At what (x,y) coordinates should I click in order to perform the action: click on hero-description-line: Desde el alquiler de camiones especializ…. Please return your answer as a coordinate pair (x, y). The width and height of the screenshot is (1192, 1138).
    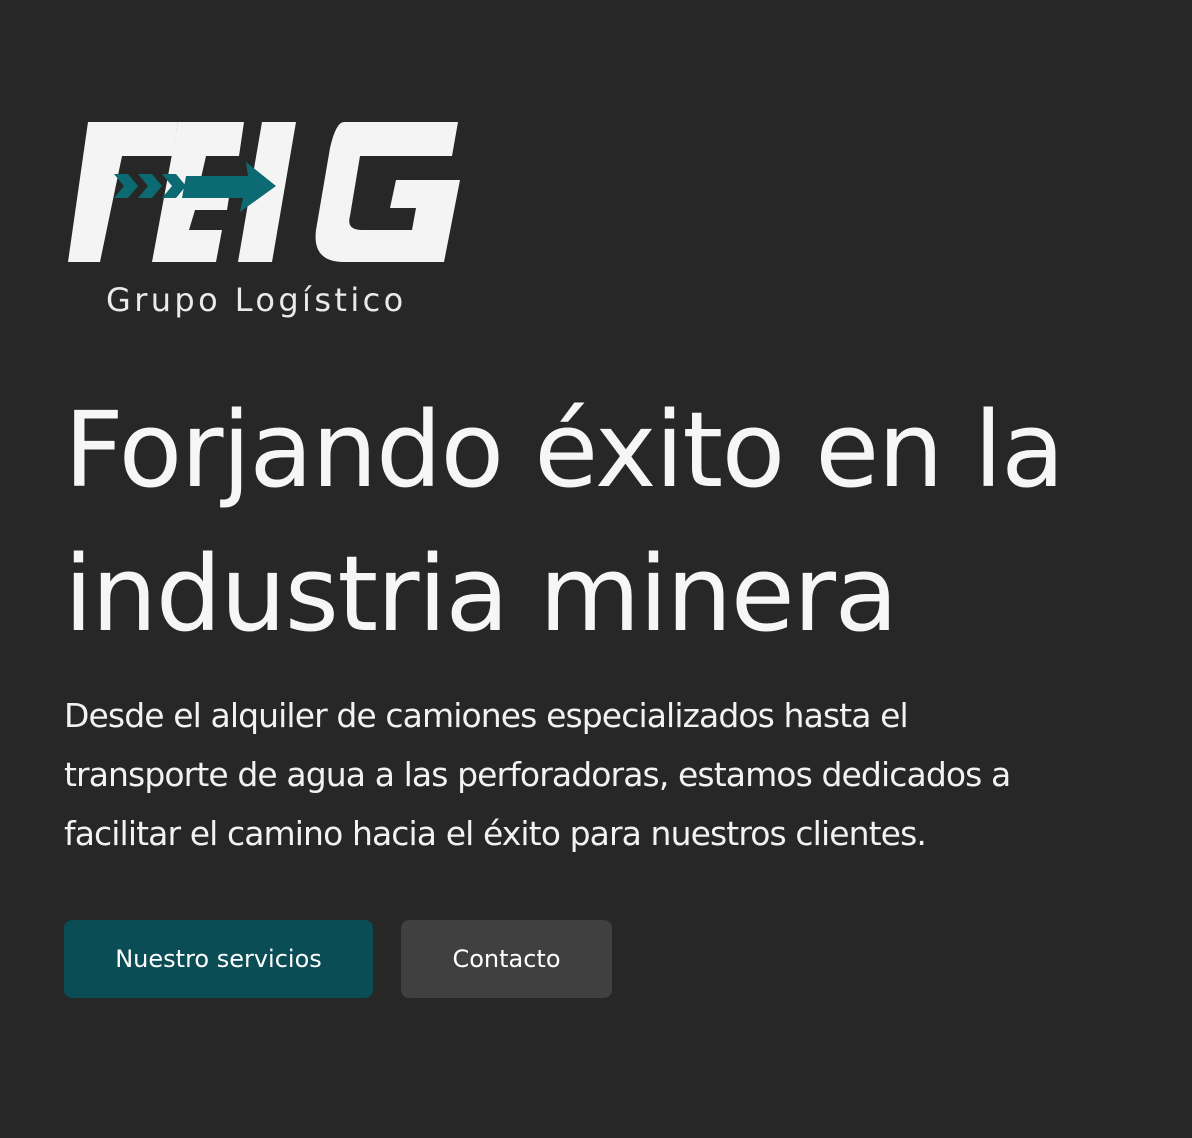
    Looking at the image, I should click on (486, 715).